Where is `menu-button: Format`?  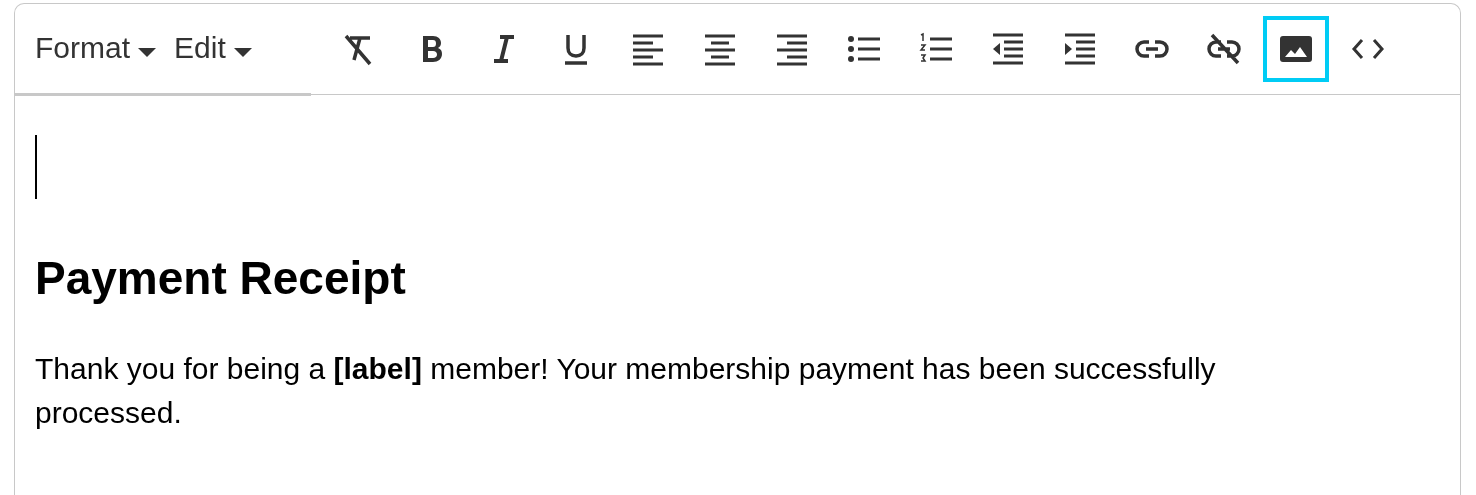
menu-button: Format is located at coordinates (95, 48).